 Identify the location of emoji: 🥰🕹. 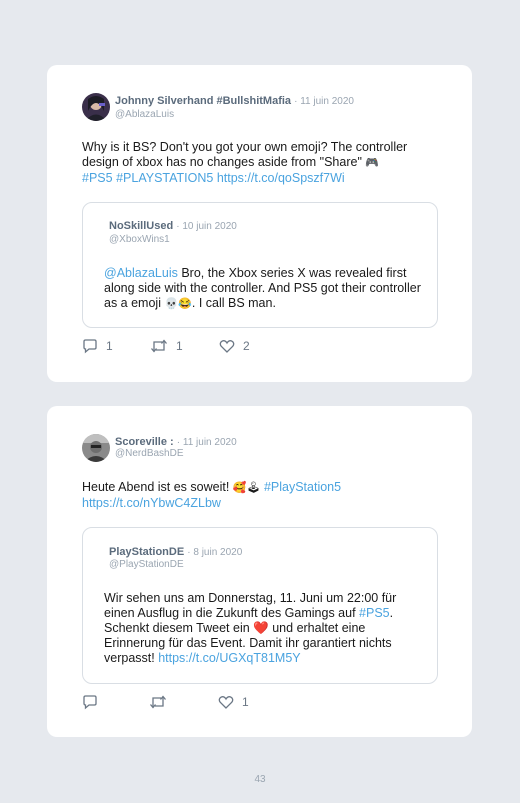
(246, 488).